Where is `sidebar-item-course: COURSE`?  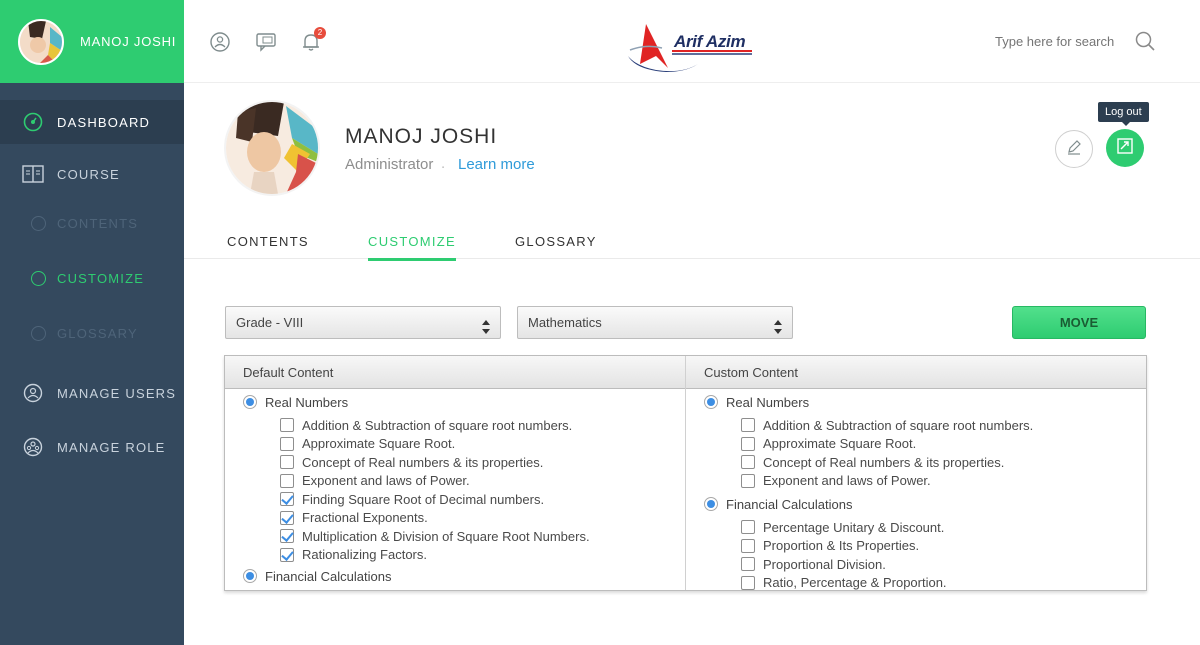 sidebar-item-course: COURSE is located at coordinates (92, 174).